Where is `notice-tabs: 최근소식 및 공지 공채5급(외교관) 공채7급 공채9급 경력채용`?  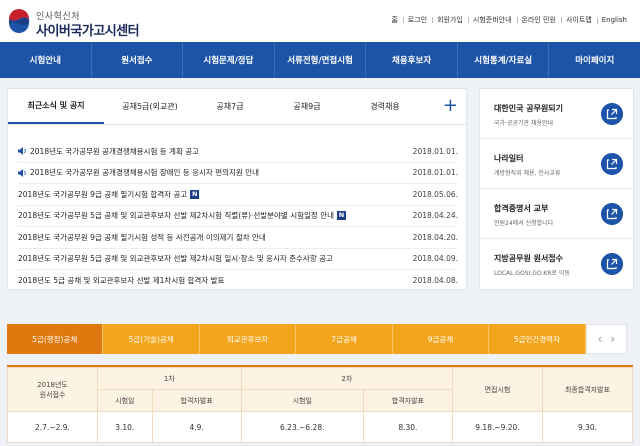
notice-tabs: 최근소식 및 공지 공채5급(외교관) 공채7급 공채9급 경력채용 is located at coordinates (238, 107).